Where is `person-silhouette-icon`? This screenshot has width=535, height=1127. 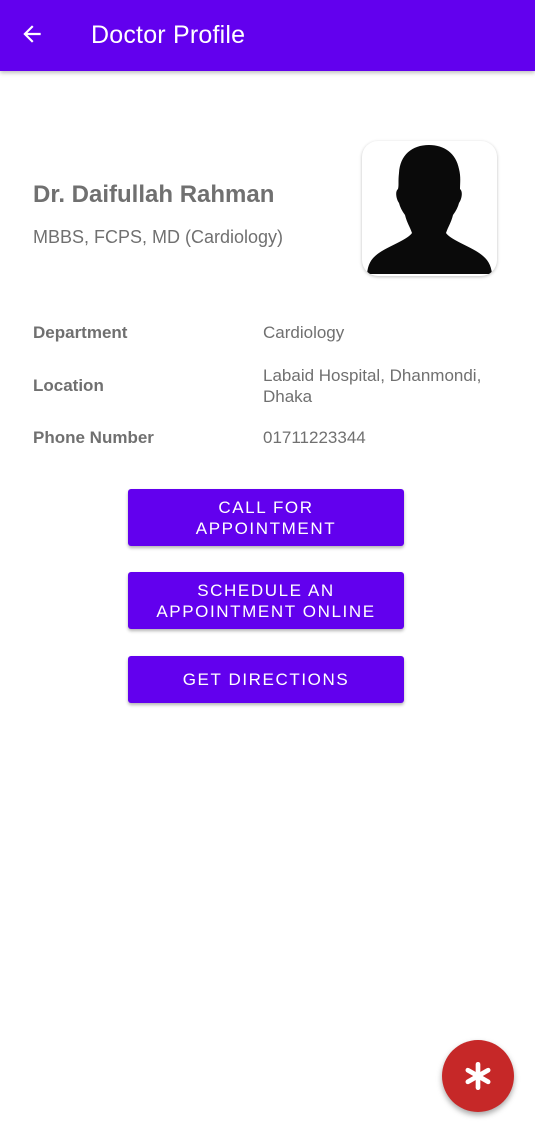 person-silhouette-icon is located at coordinates (429, 209).